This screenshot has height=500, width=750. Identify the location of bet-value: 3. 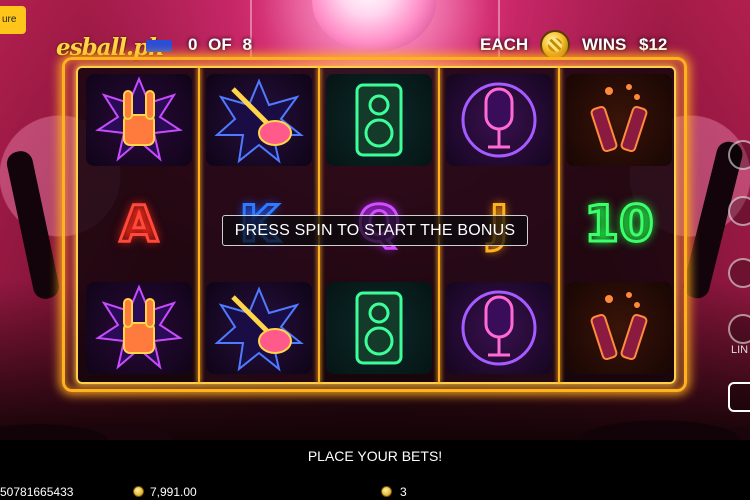
(403, 492).